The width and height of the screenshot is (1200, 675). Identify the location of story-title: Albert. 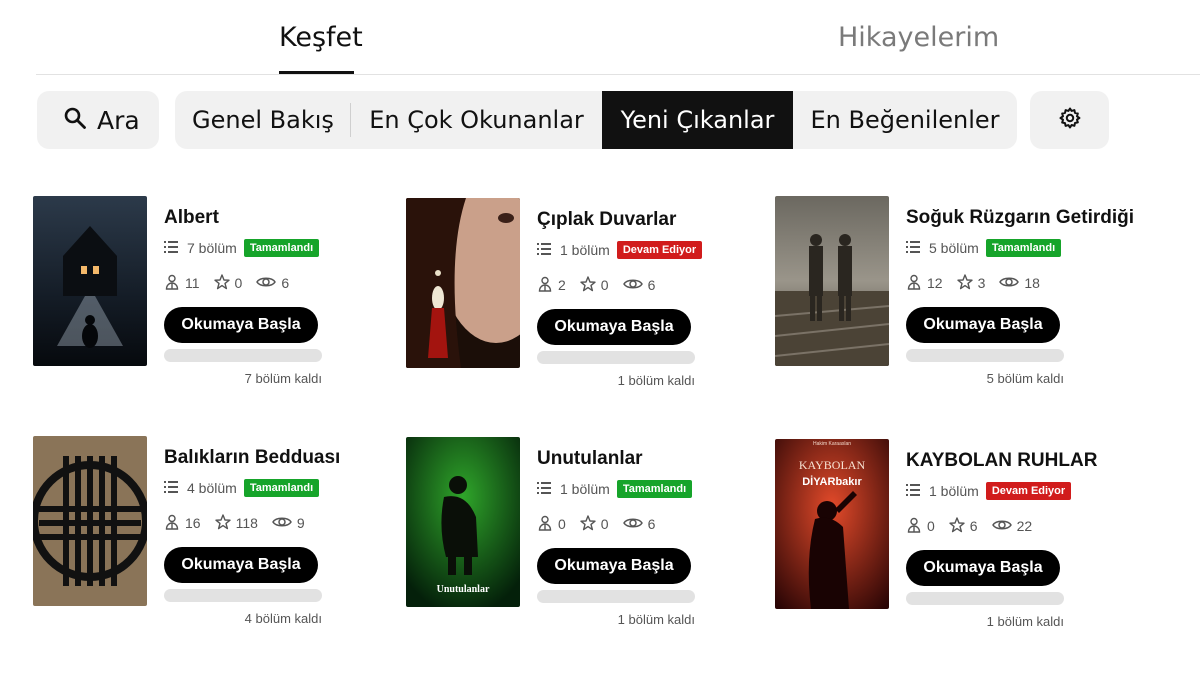
(279, 218).